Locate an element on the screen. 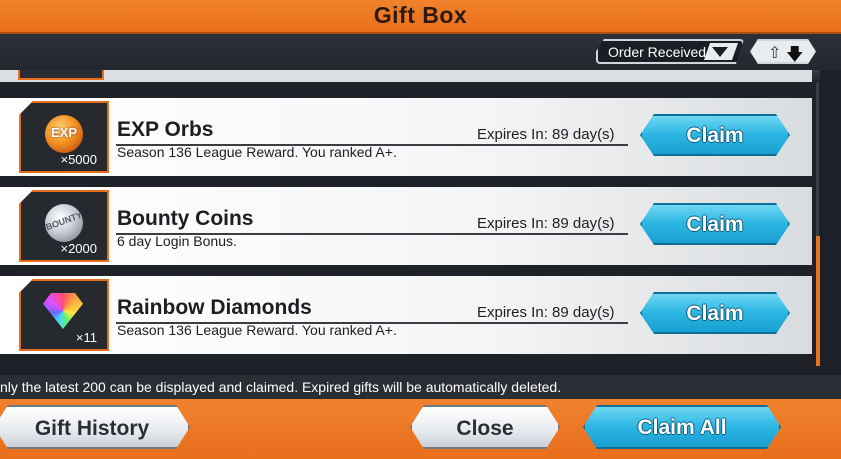 The image size is (841, 459). sort-dropdown: Order Received is located at coordinates (670, 51).